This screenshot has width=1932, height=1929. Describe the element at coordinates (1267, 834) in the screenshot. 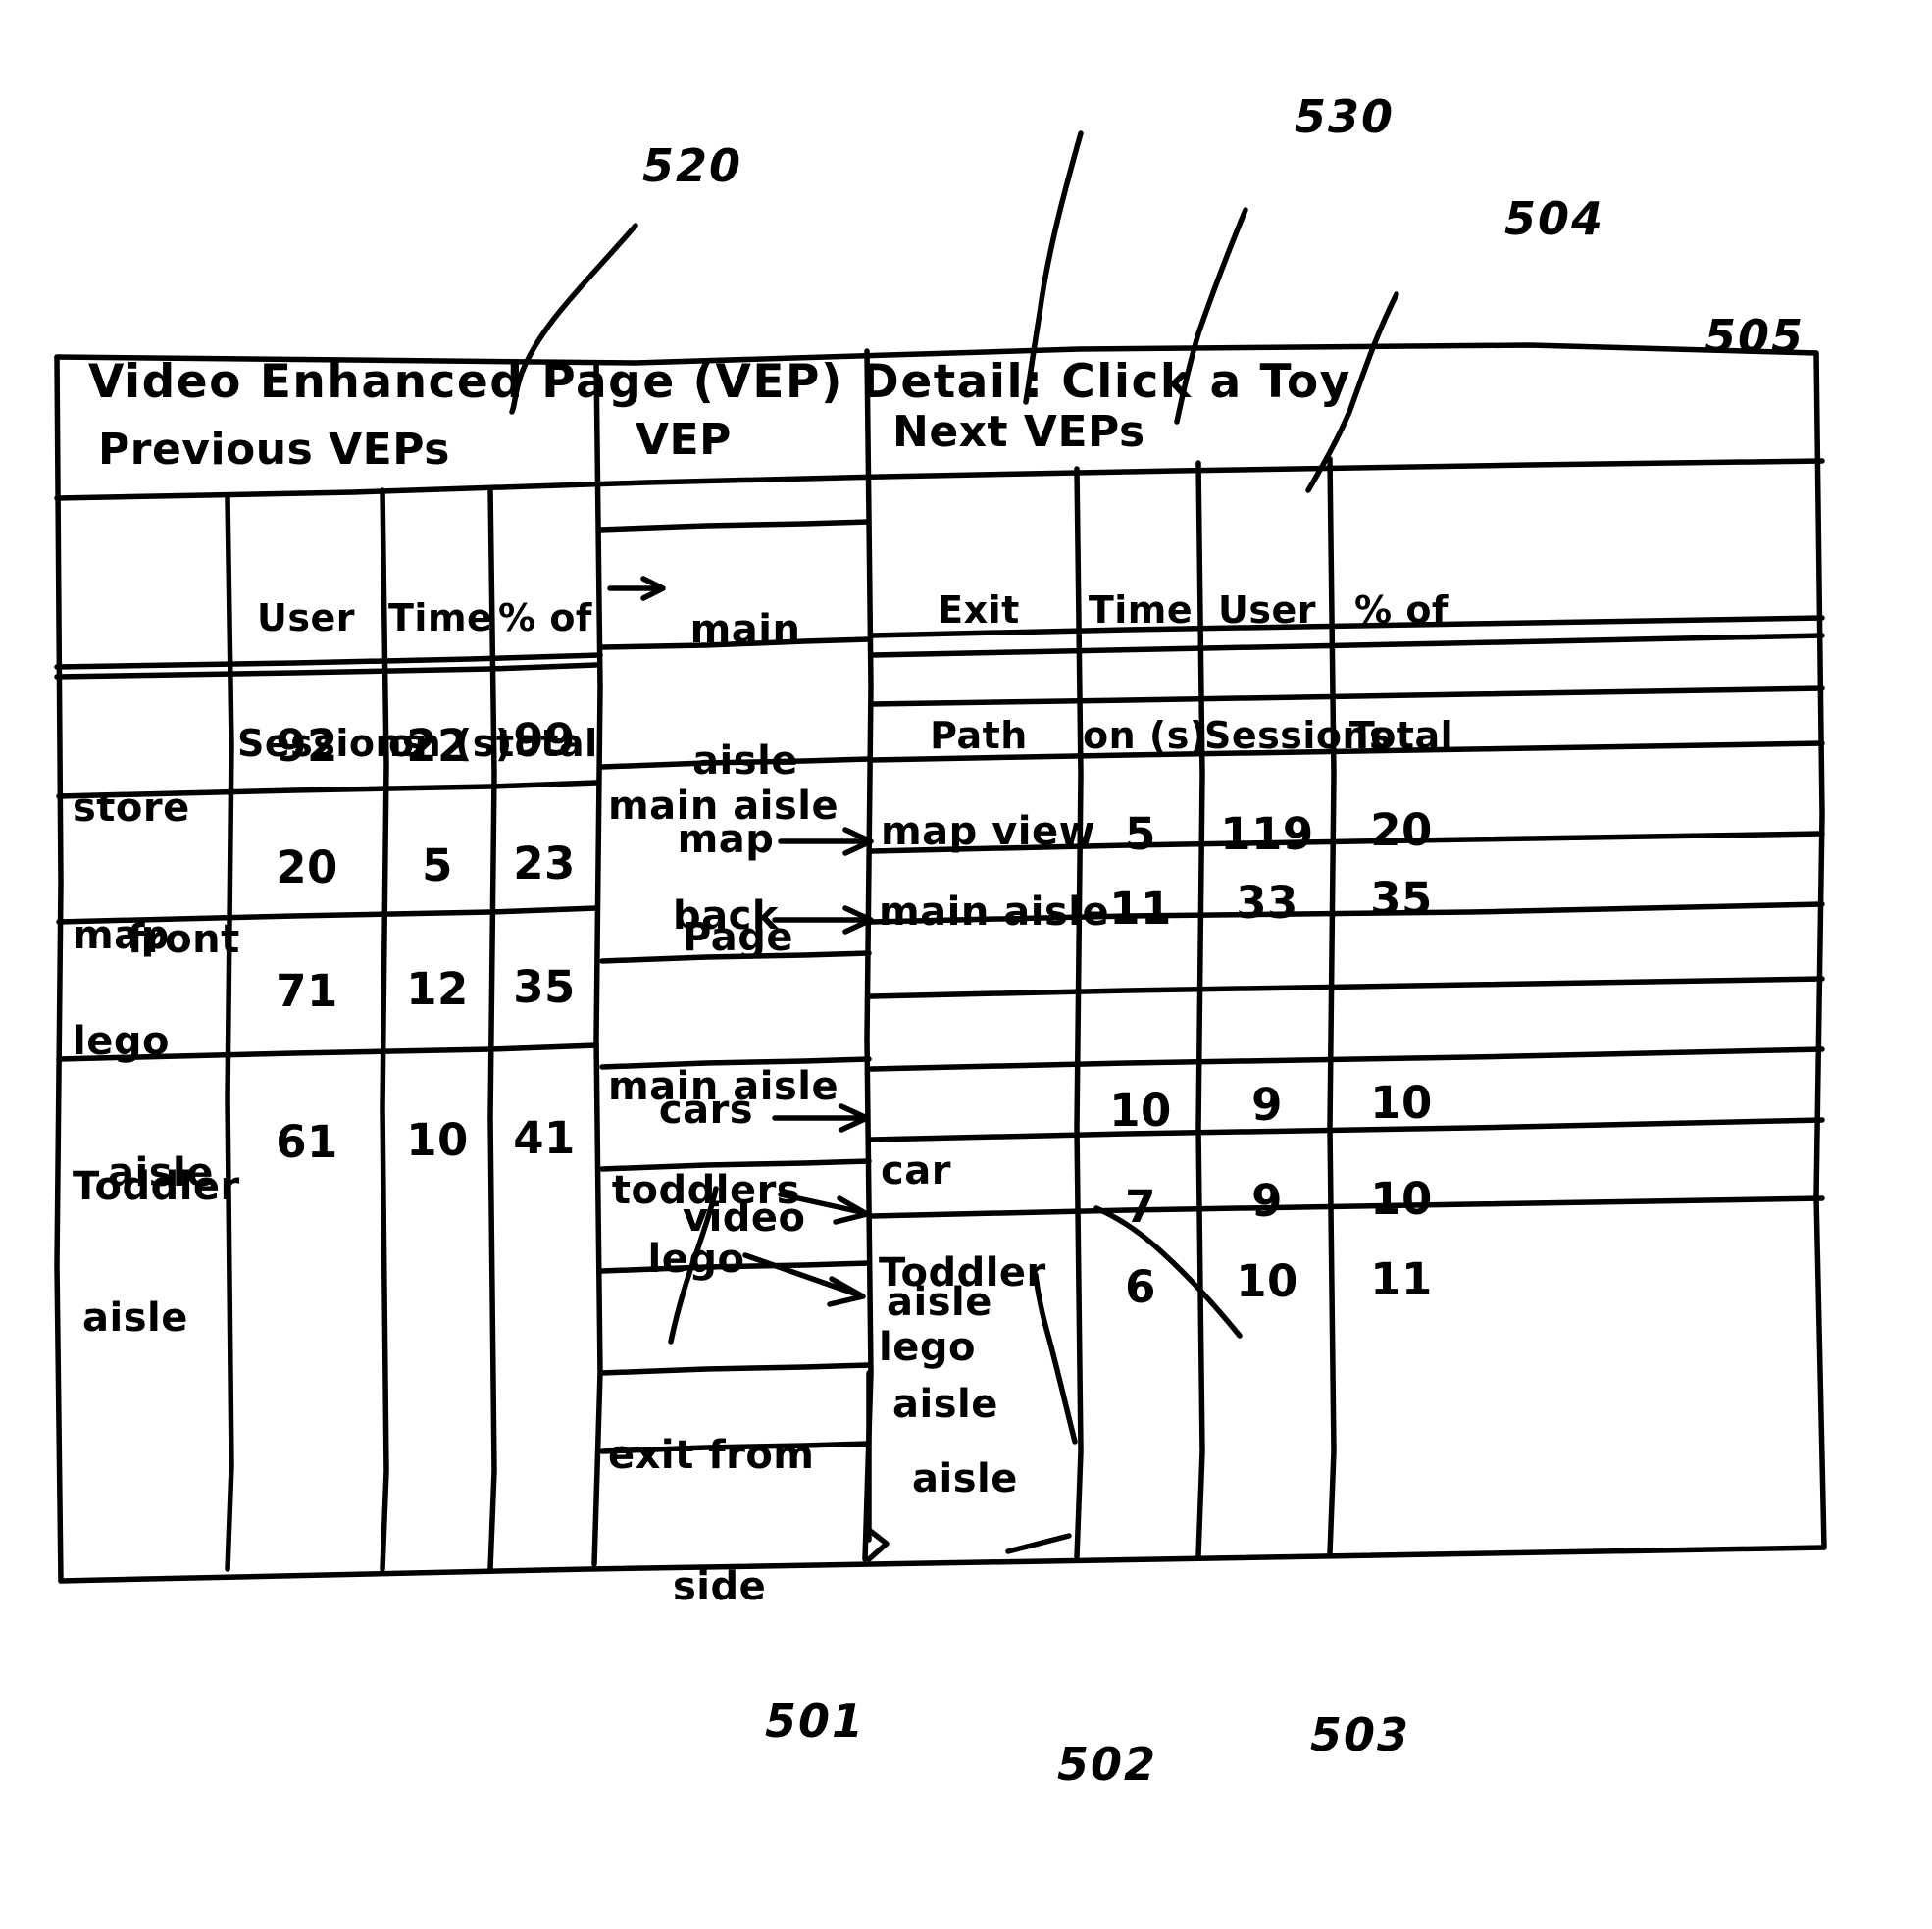

I see `next-user-sessions: 119` at that location.